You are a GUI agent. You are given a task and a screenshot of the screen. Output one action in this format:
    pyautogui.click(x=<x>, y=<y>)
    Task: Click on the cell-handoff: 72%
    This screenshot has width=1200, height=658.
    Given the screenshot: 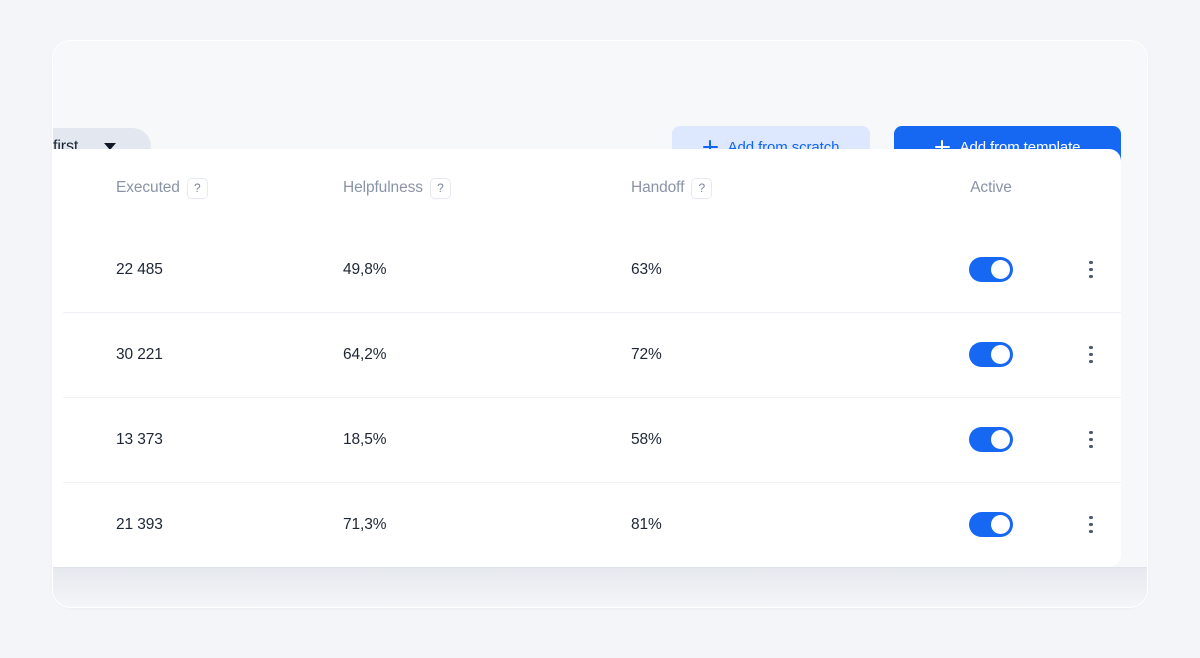 What is the action you would take?
    pyautogui.click(x=776, y=355)
    